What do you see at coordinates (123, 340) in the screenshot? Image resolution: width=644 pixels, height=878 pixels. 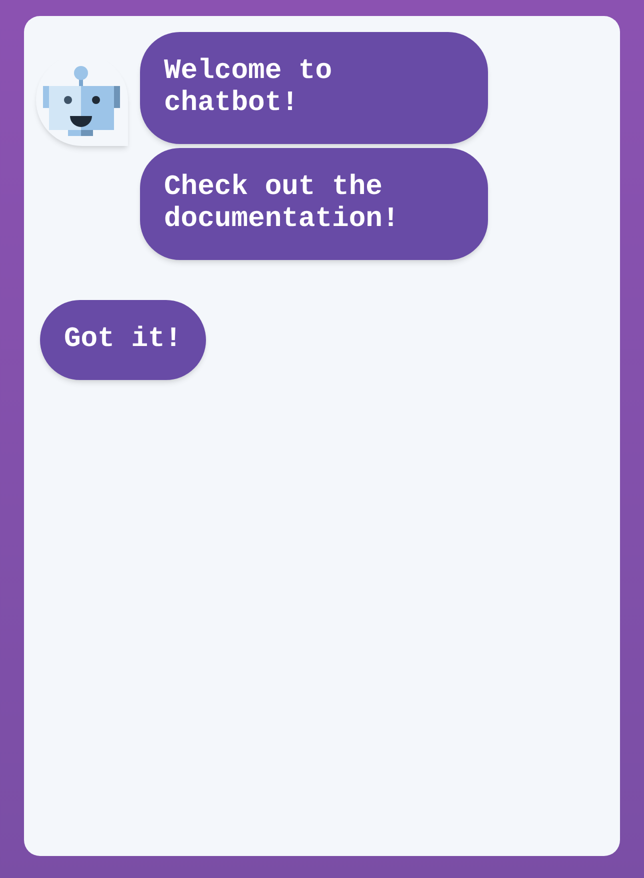 I see `message-bubble: Got it!` at bounding box center [123, 340].